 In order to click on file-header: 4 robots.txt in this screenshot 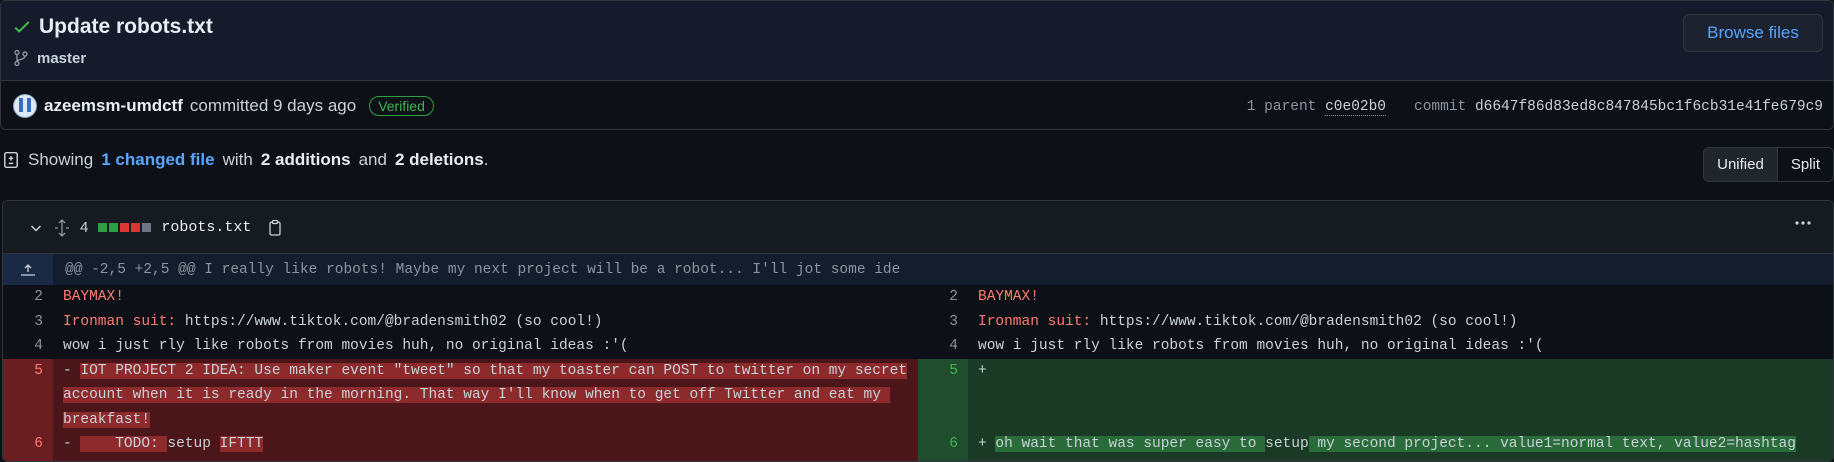, I will do `click(918, 227)`.